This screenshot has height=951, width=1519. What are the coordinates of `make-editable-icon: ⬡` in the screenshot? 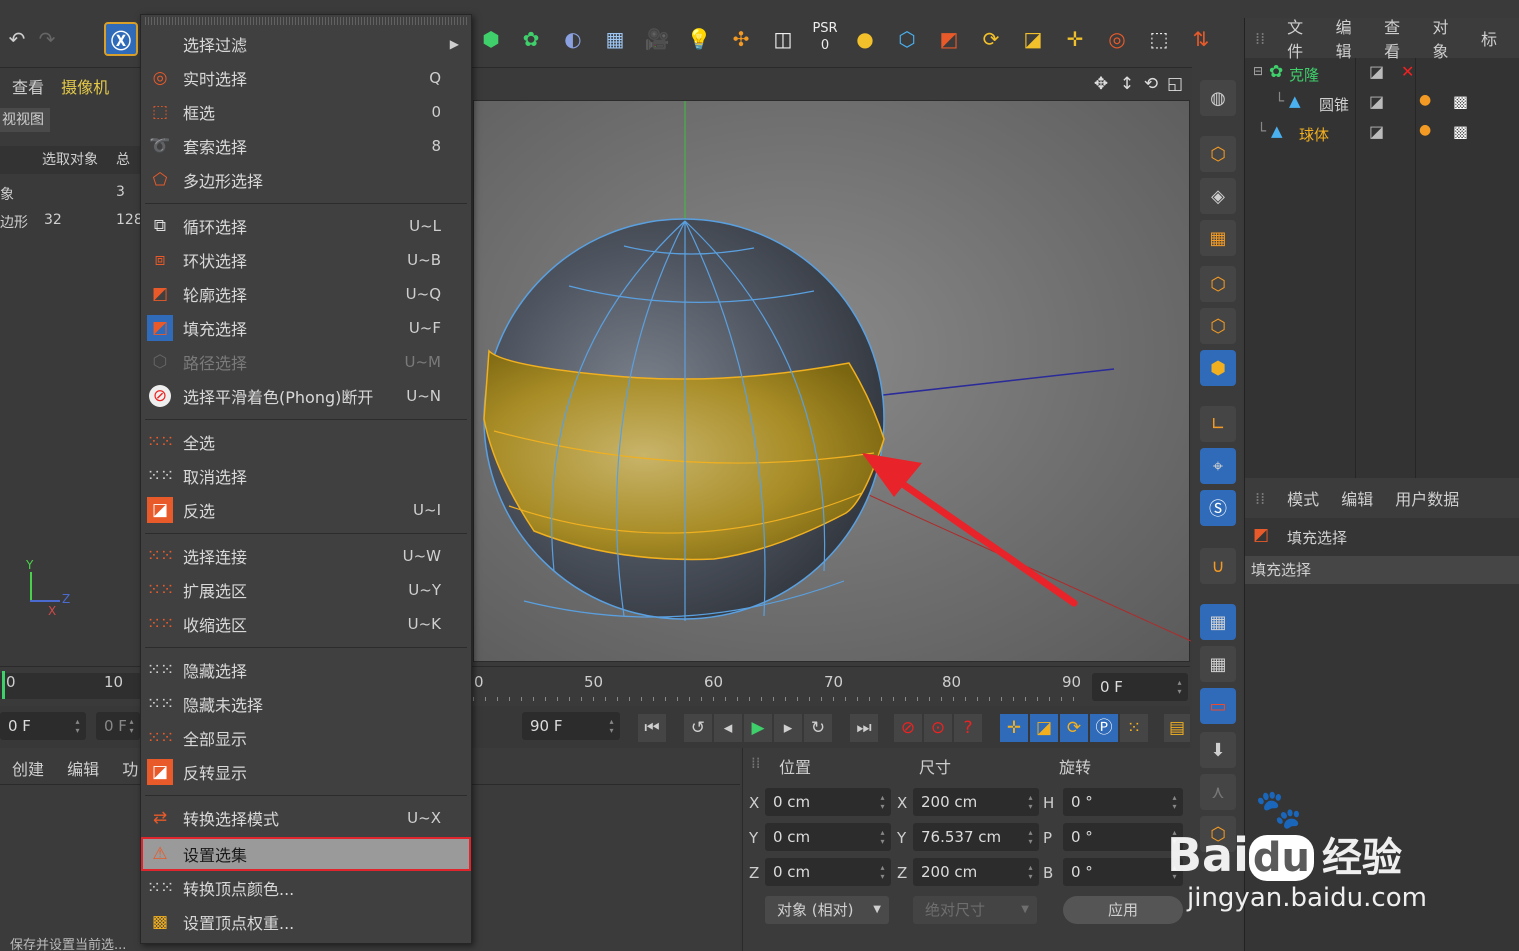 It's located at (1218, 154).